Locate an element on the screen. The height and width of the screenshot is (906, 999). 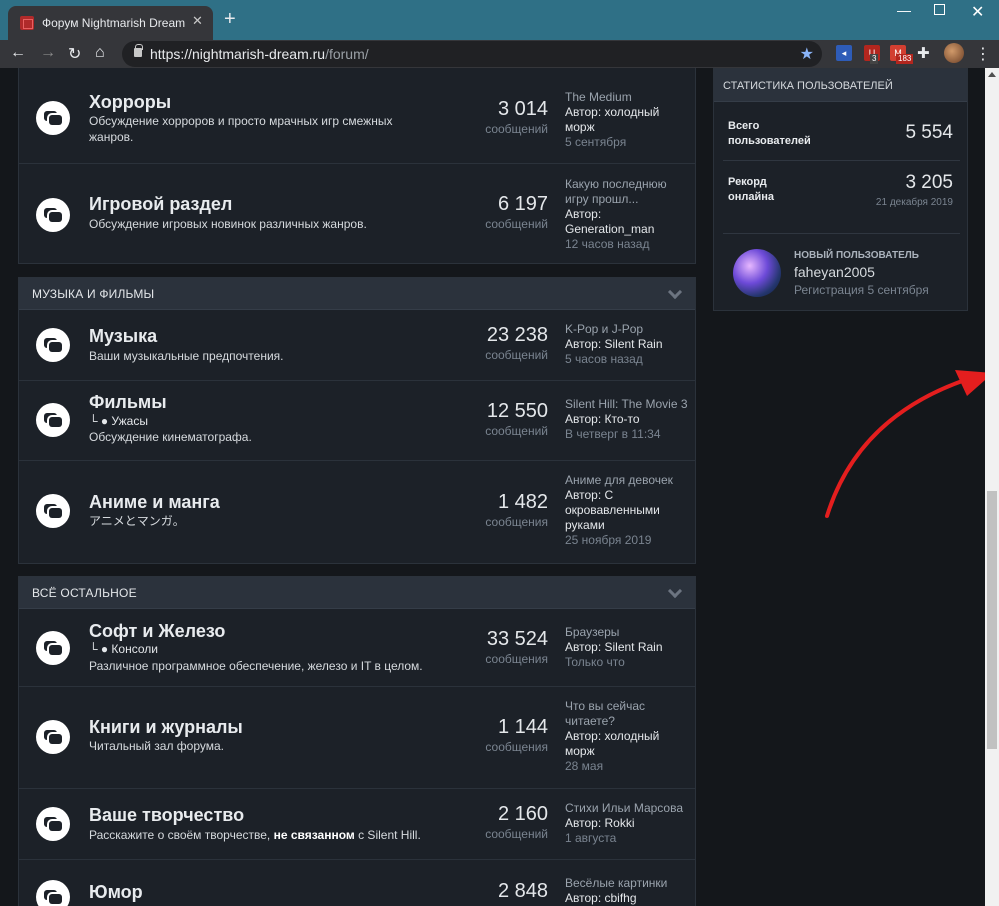
post-count: 12 550 is located at coordinates (517, 411).